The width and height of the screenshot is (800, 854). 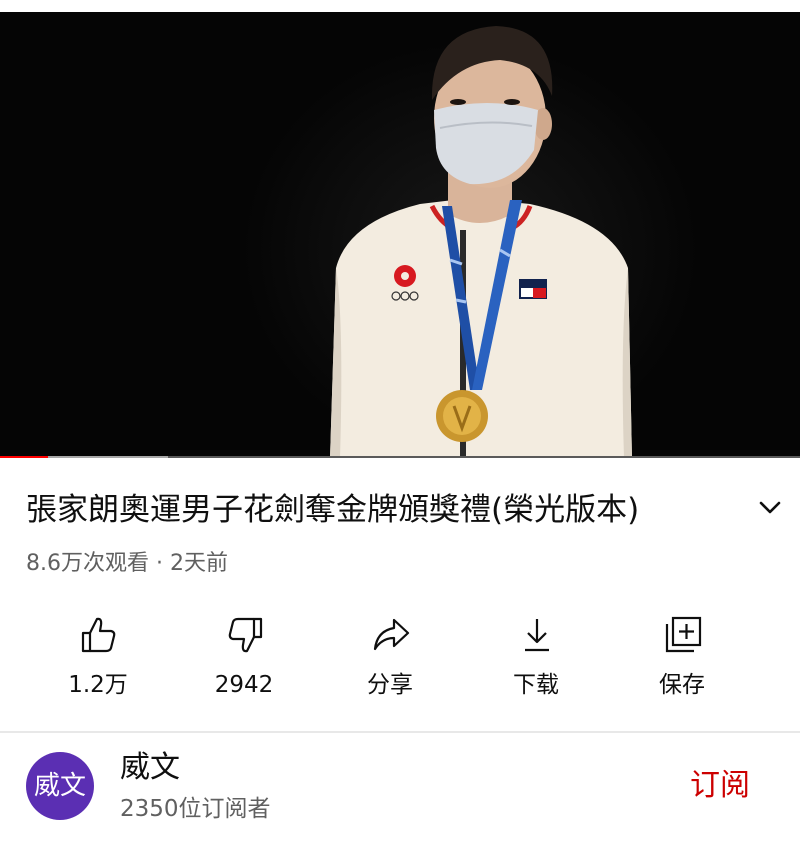 I want to click on thumbs-down-icon, so click(x=245, y=635).